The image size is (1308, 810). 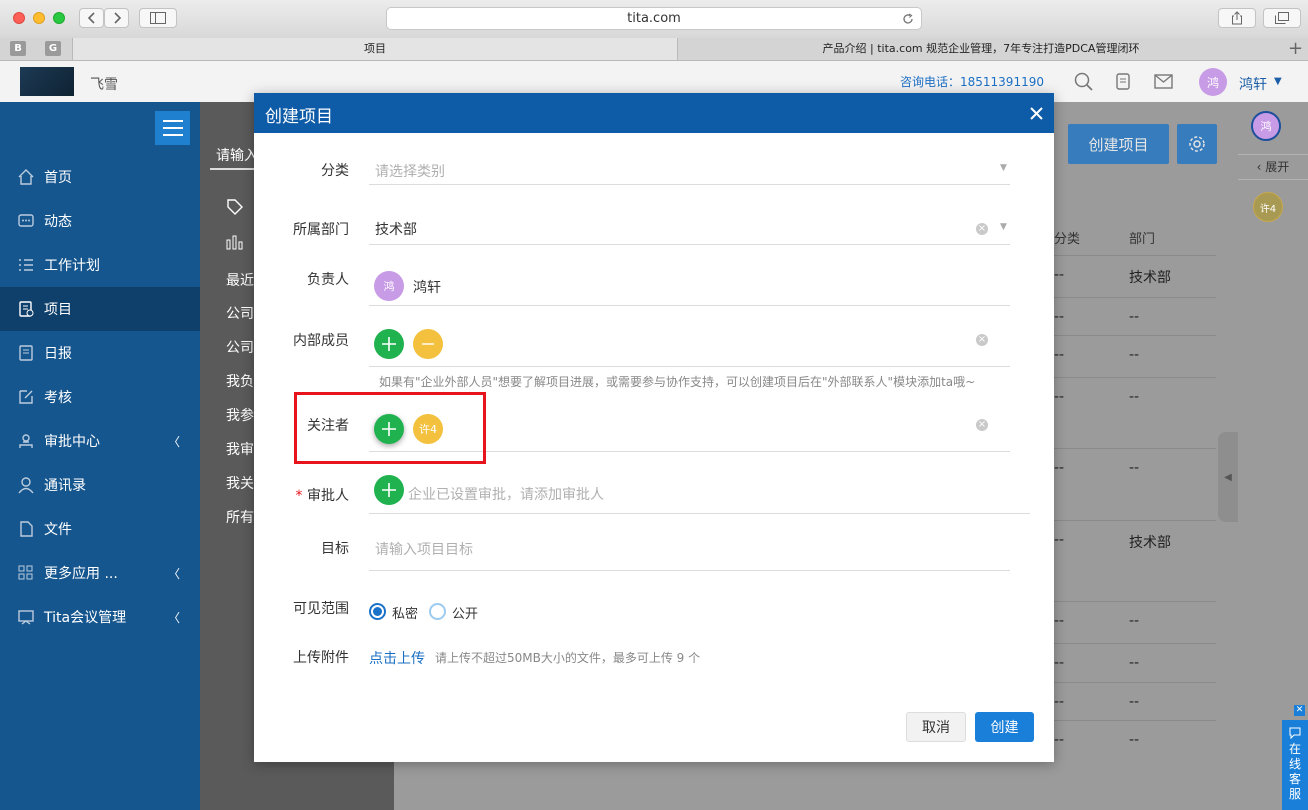 I want to click on sidebar-item-10: Tita会议管理 〈, so click(x=100, y=617).